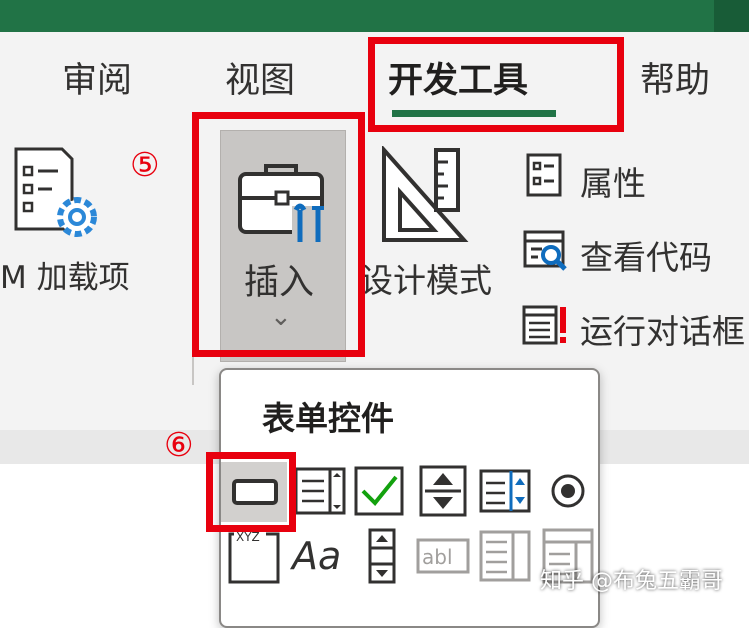  I want to click on svg-text: abl, so click(437, 557).